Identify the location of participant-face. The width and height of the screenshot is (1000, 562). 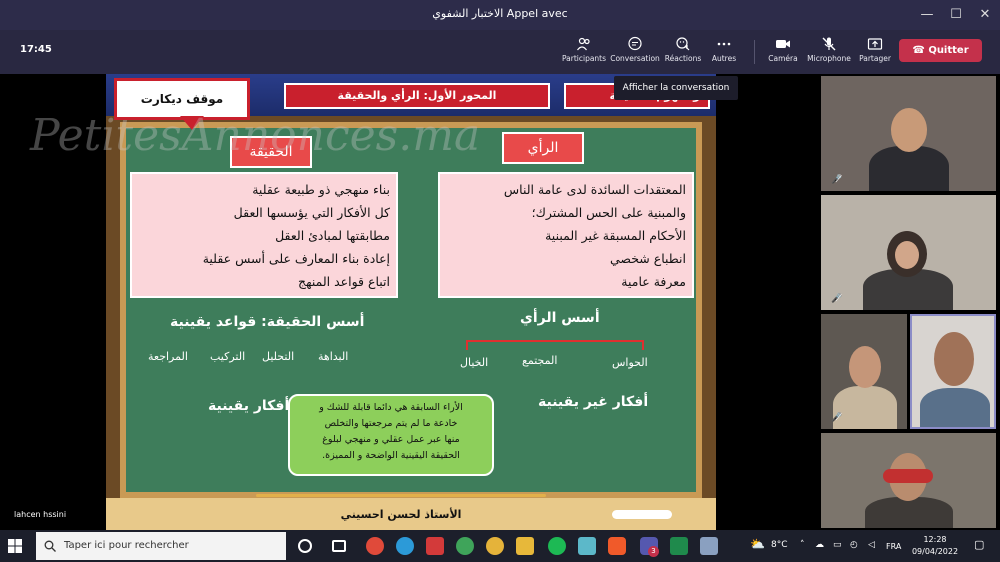
(909, 130).